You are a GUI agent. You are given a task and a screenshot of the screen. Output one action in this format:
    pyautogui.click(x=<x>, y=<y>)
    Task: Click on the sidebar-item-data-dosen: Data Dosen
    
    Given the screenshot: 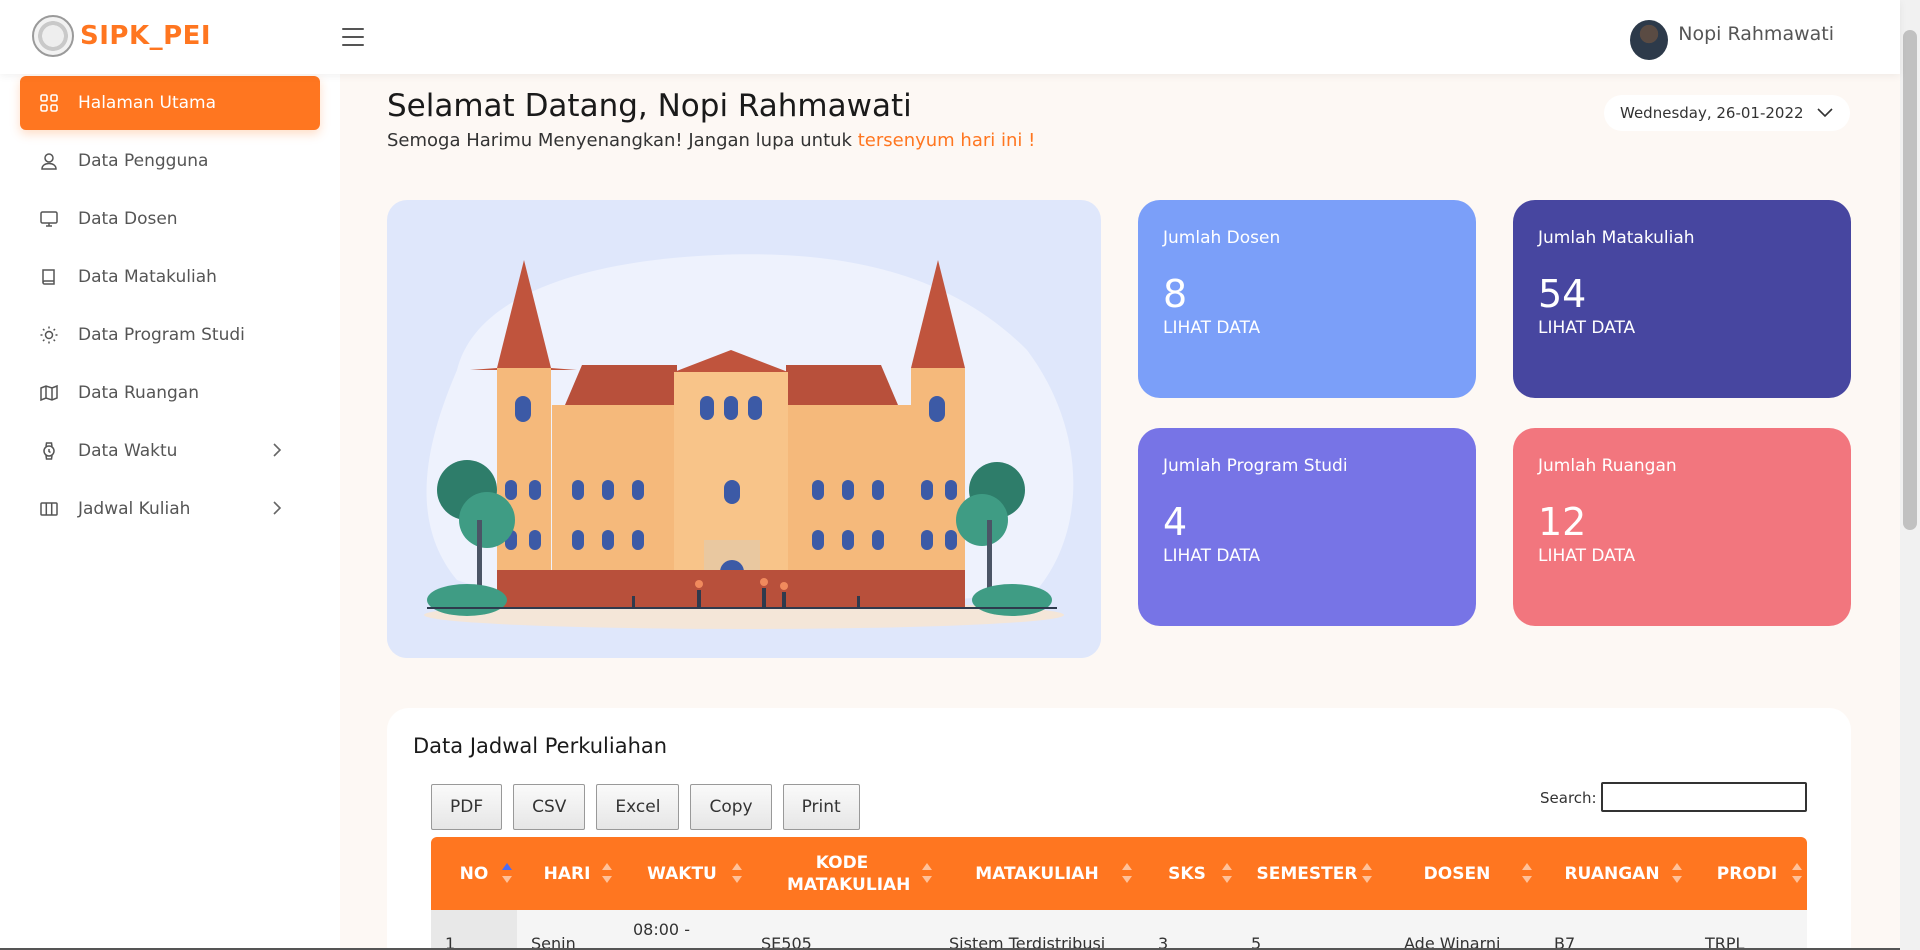 What is the action you would take?
    pyautogui.click(x=170, y=219)
    